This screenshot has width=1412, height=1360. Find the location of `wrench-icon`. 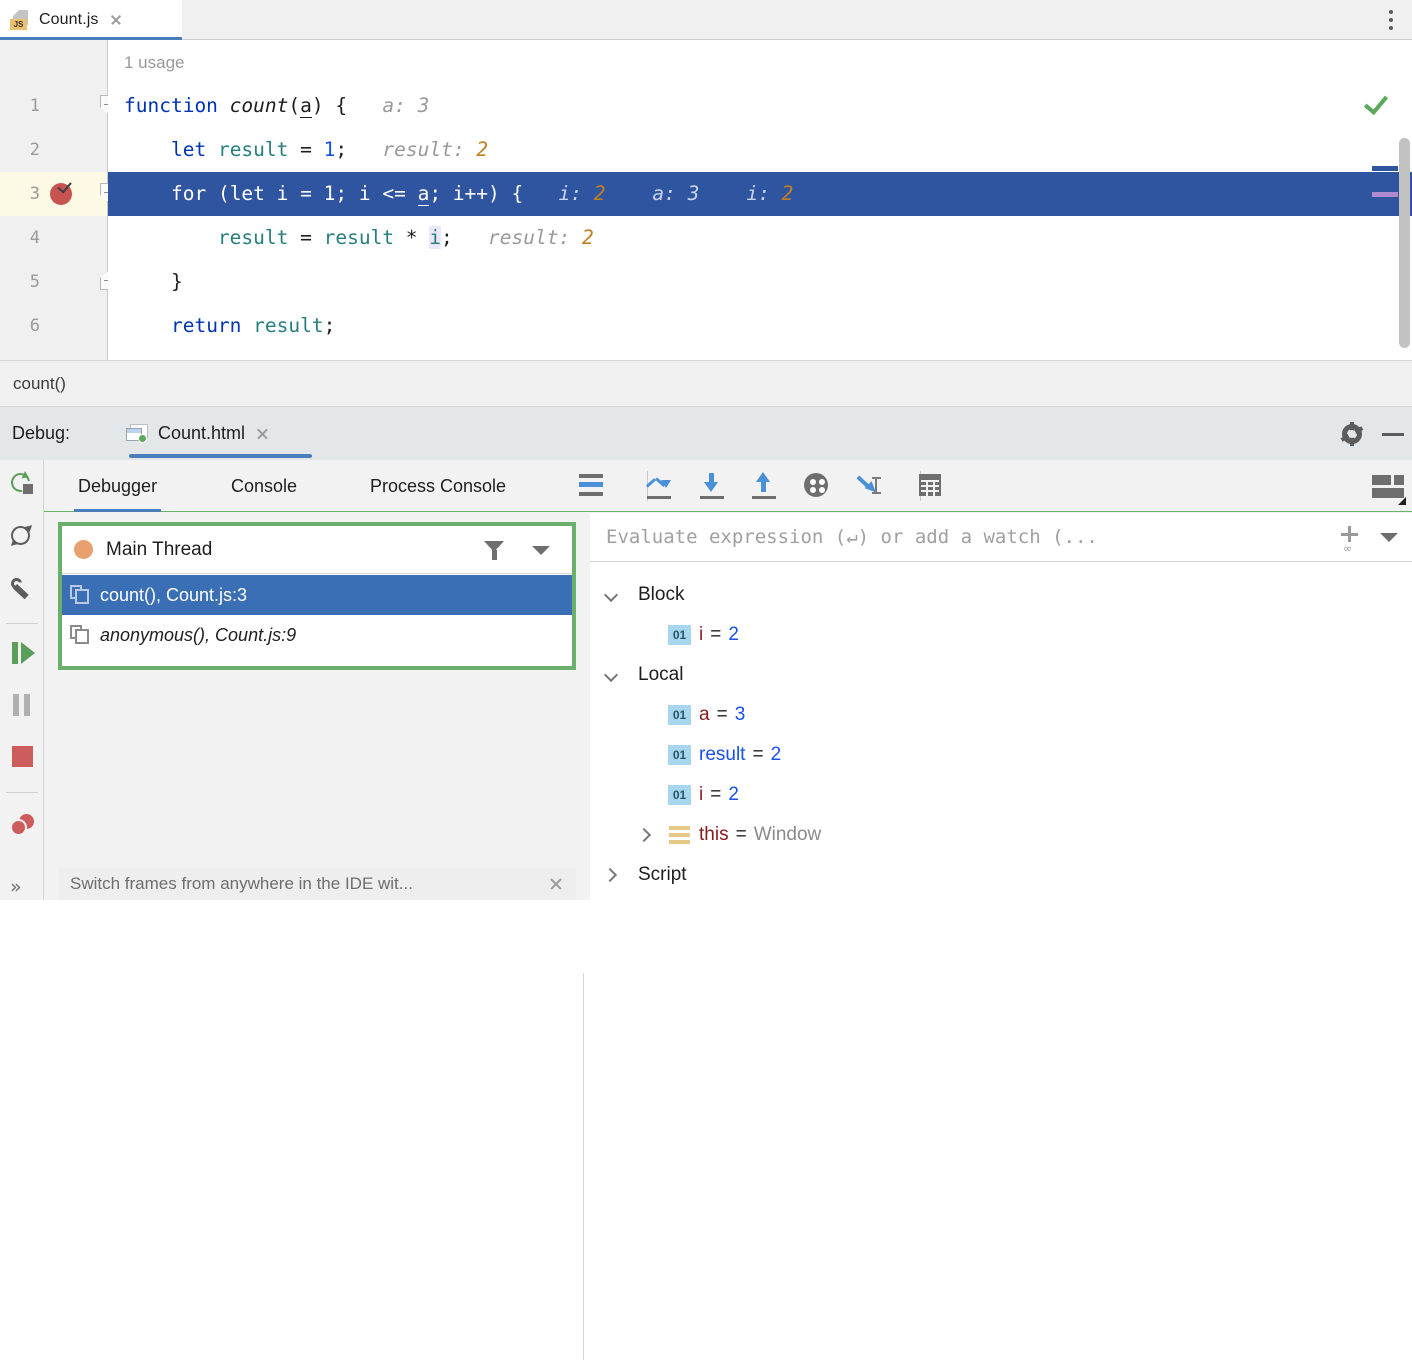

wrench-icon is located at coordinates (22, 589).